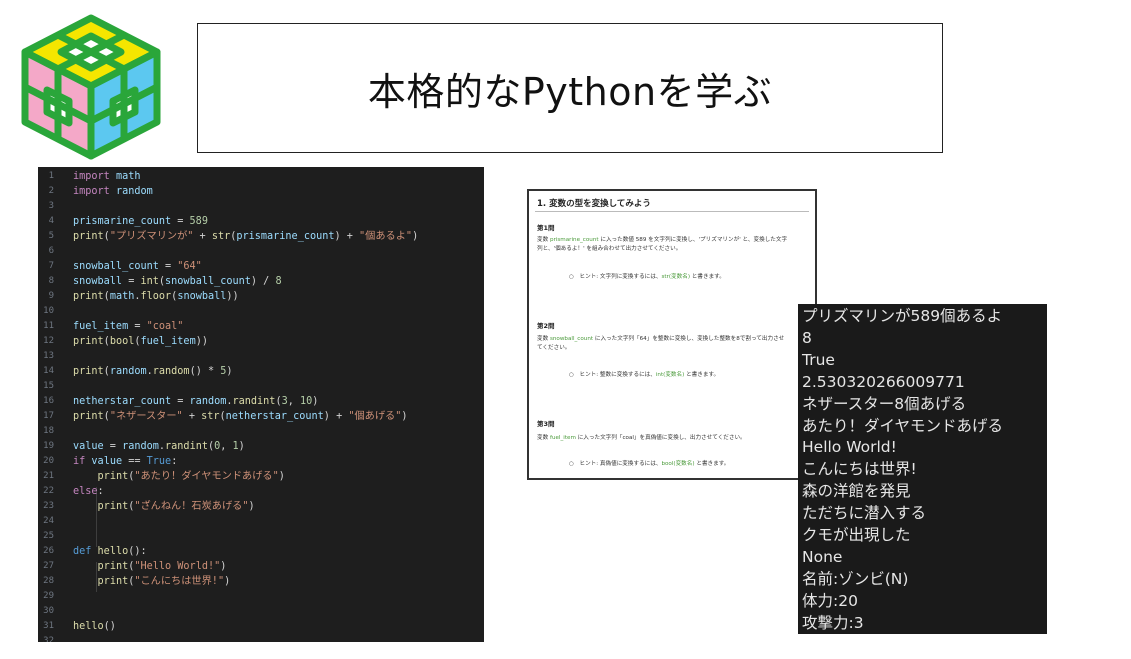 The width and height of the screenshot is (1131, 659). Describe the element at coordinates (51, 221) in the screenshot. I see `line-number: 4` at that location.